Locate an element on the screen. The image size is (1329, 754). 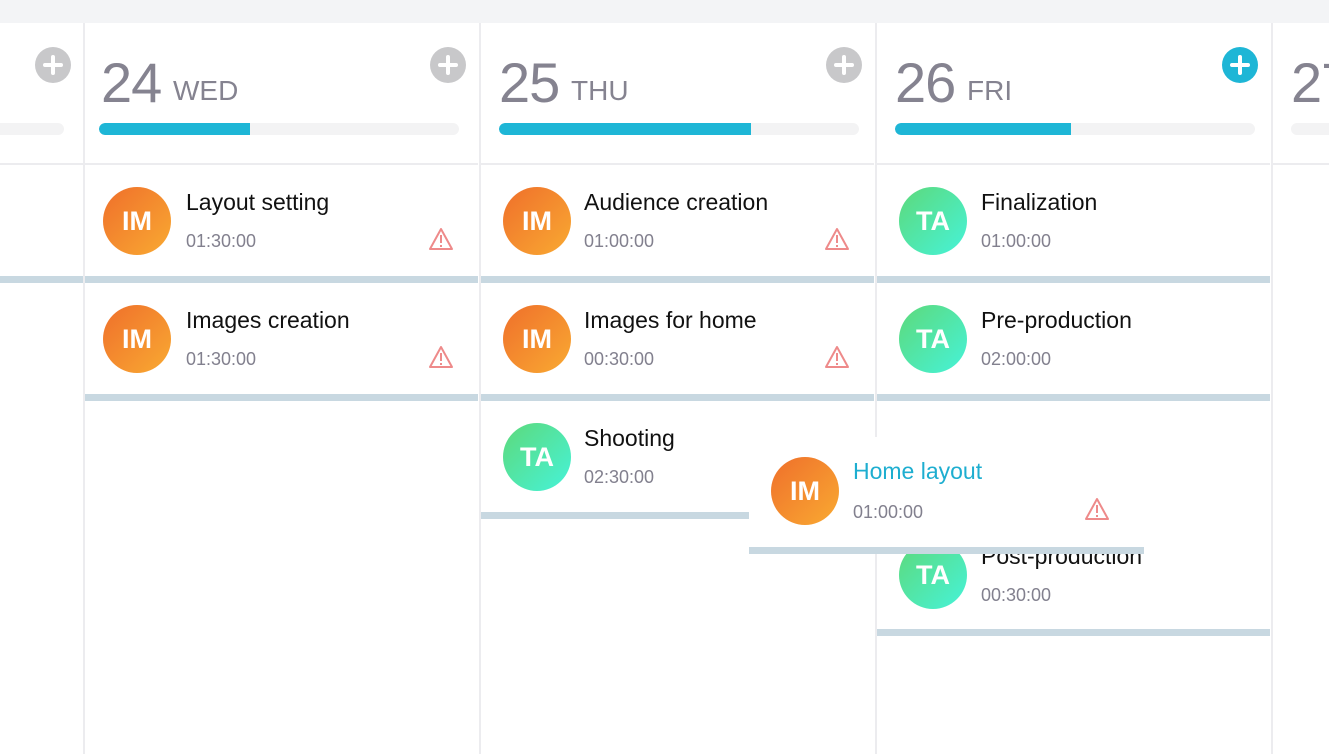
task-title: Pre-production is located at coordinates (1056, 320).